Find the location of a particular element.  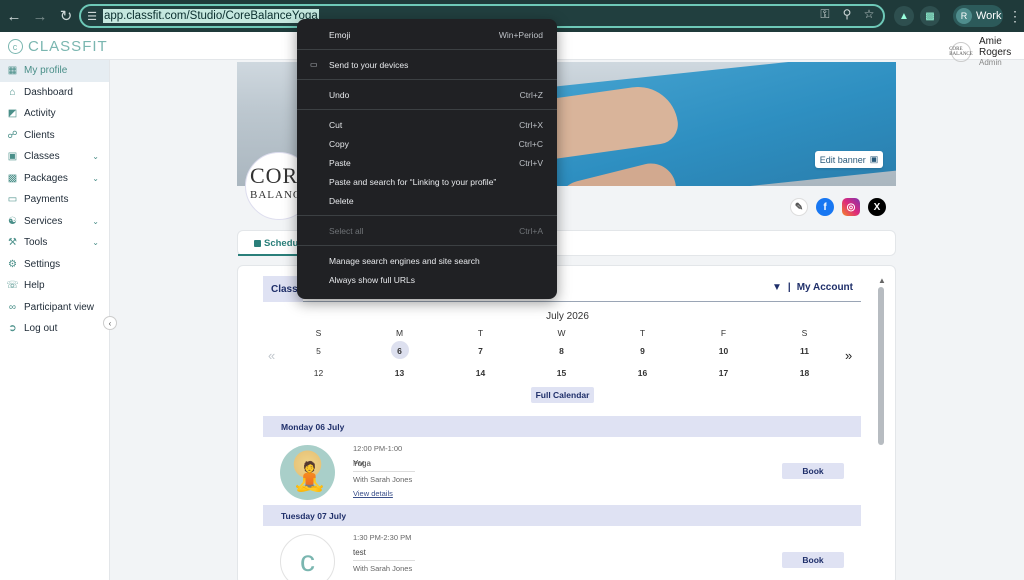

full-calendar-button: Full Calendar is located at coordinates (562, 395).